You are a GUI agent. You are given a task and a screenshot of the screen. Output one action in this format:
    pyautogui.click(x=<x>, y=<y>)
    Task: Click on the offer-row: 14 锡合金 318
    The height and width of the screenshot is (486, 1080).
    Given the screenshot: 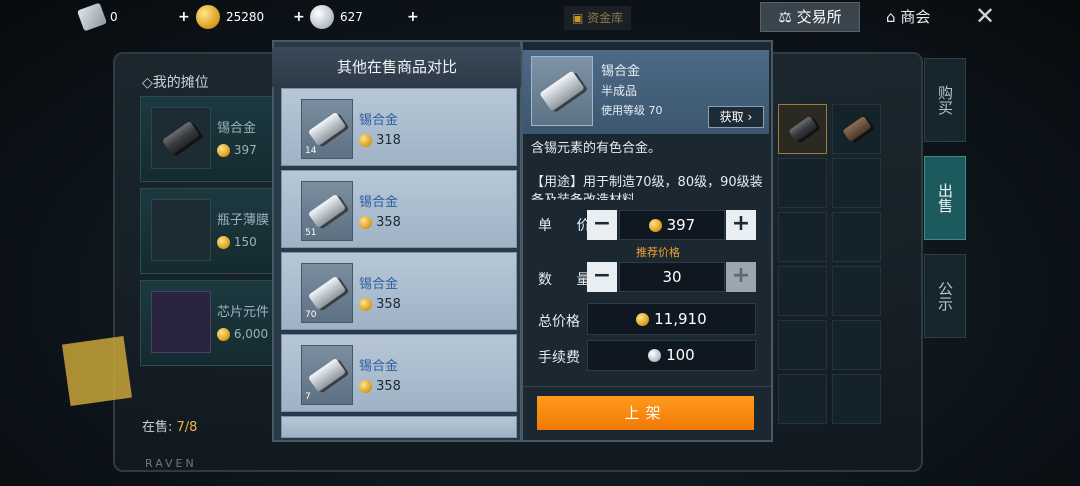 What is the action you would take?
    pyautogui.click(x=399, y=127)
    